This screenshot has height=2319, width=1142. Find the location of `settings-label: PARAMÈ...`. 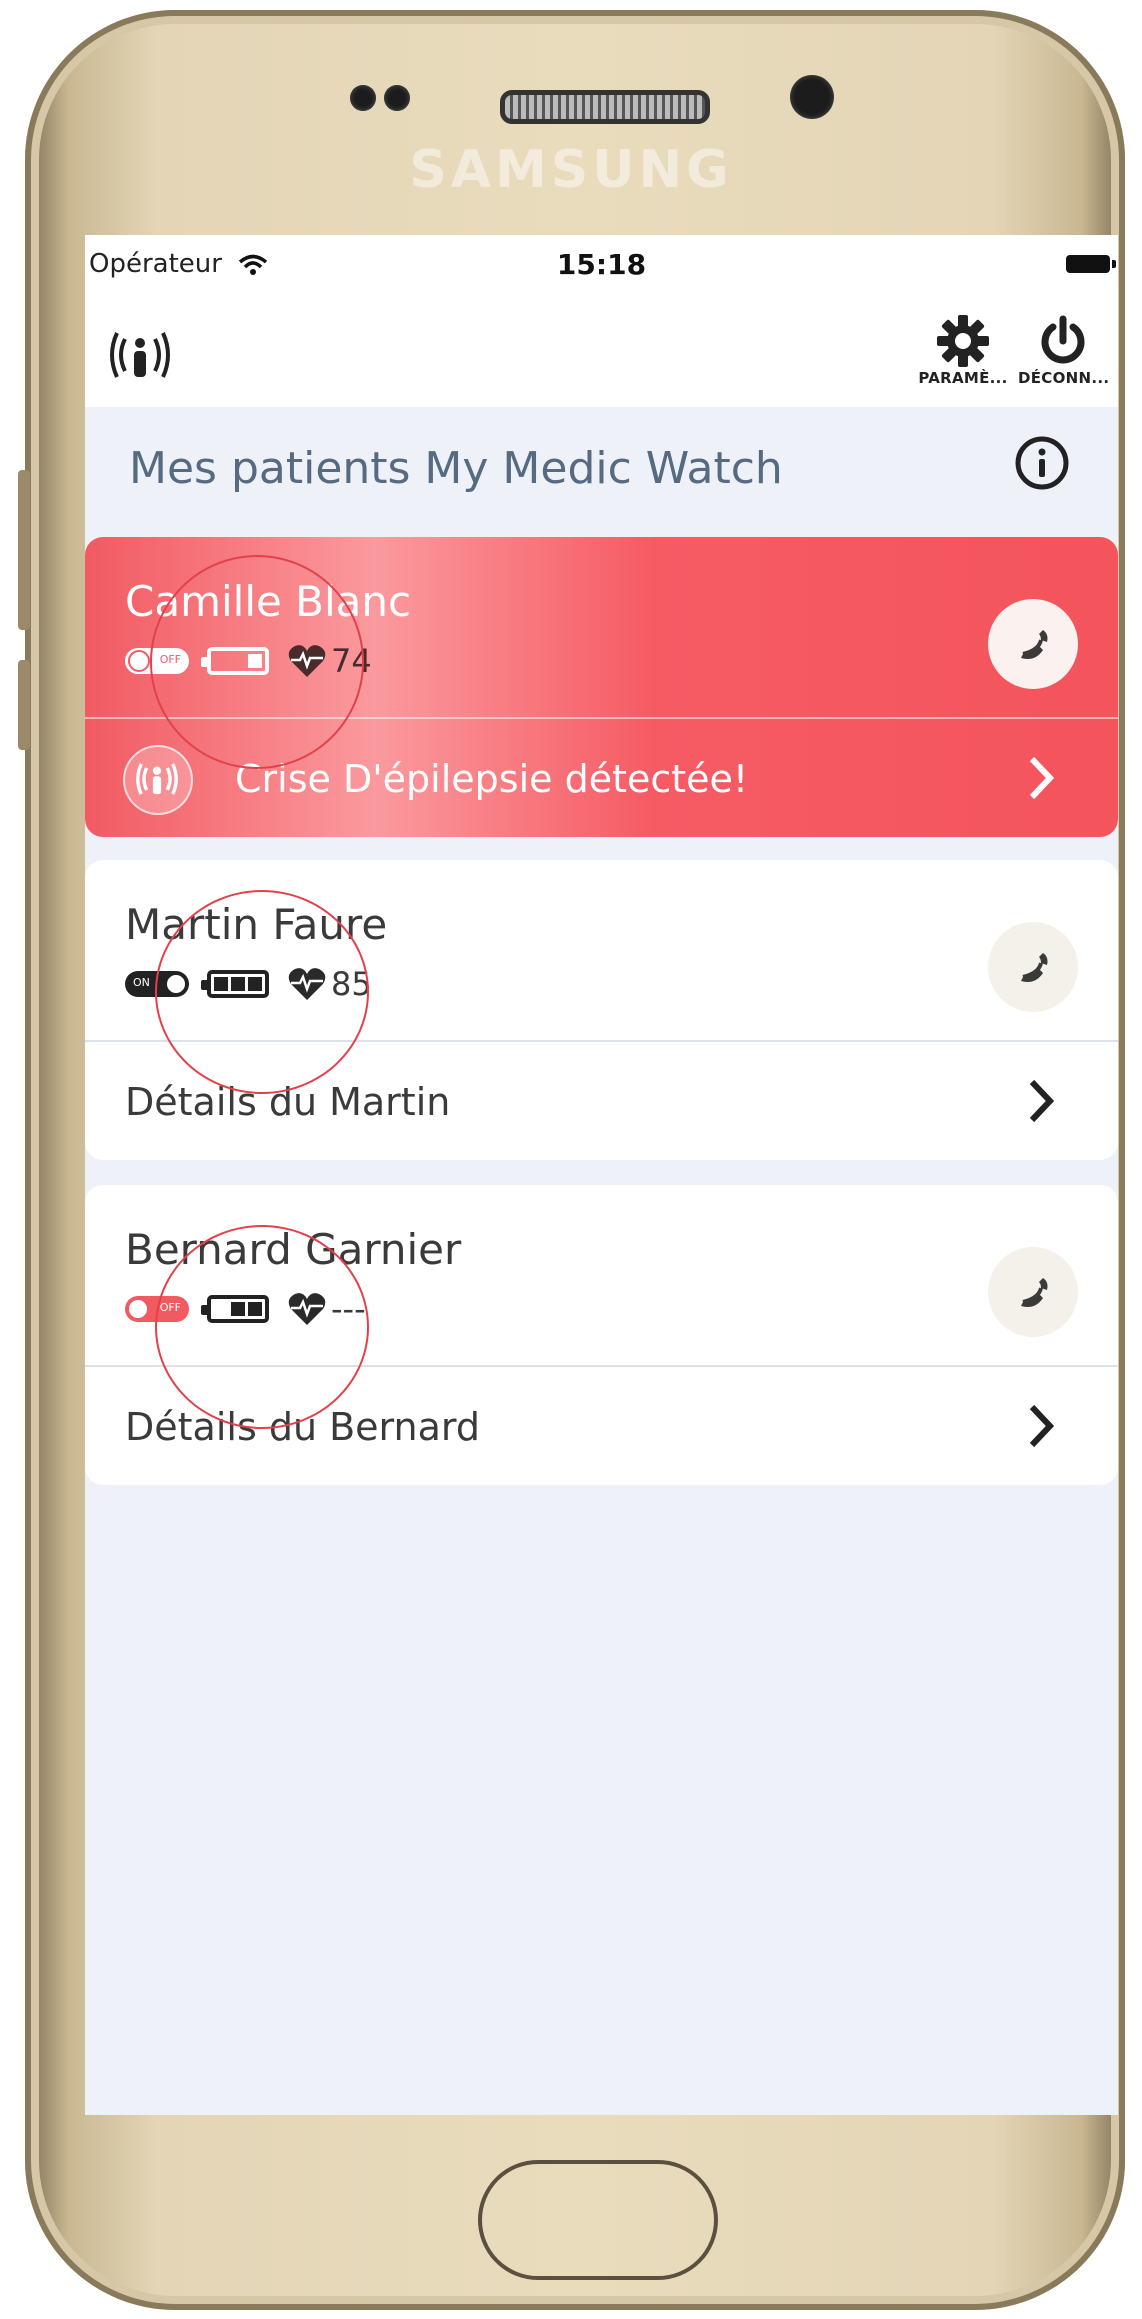

settings-label: PARAMÈ... is located at coordinates (963, 378).